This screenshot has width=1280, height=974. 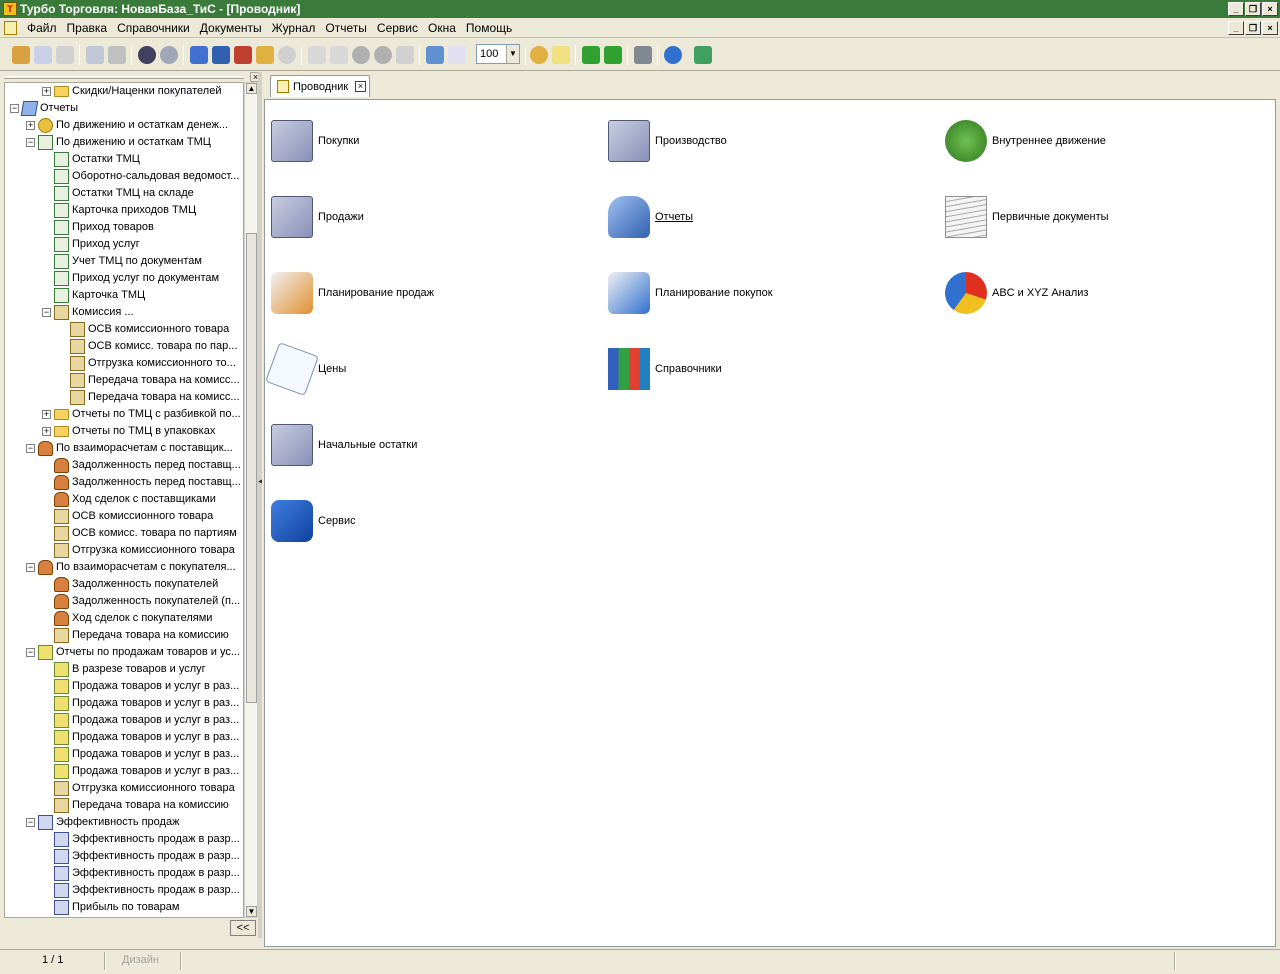 What do you see at coordinates (1253, 28) in the screenshot?
I see `child-restore-button: ❐` at bounding box center [1253, 28].